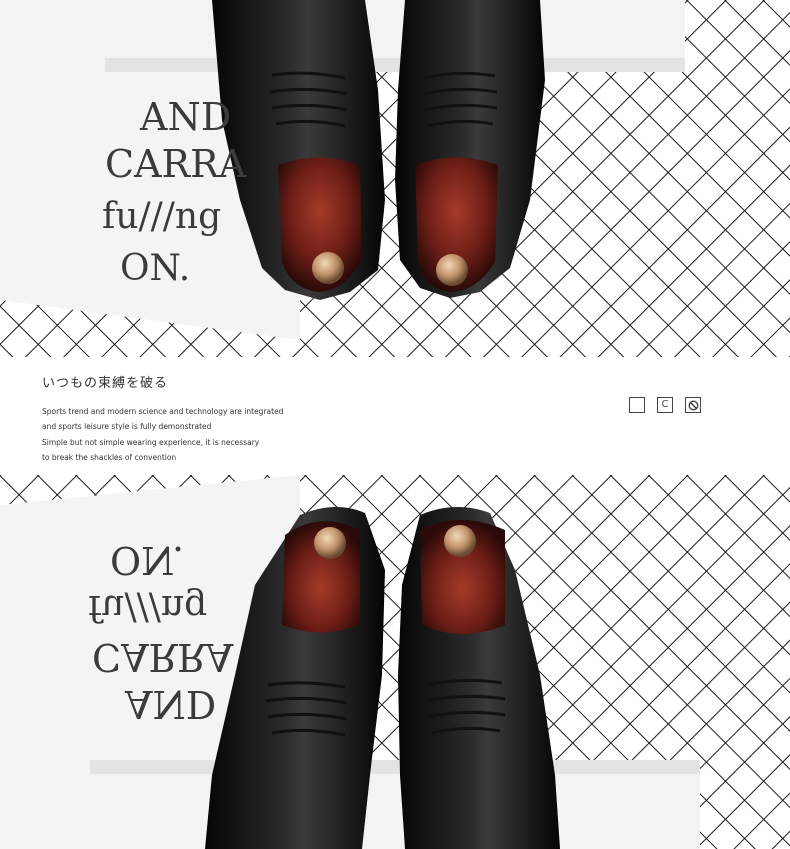 The image size is (790, 849). Describe the element at coordinates (637, 405) in the screenshot. I see `square-icon` at that location.